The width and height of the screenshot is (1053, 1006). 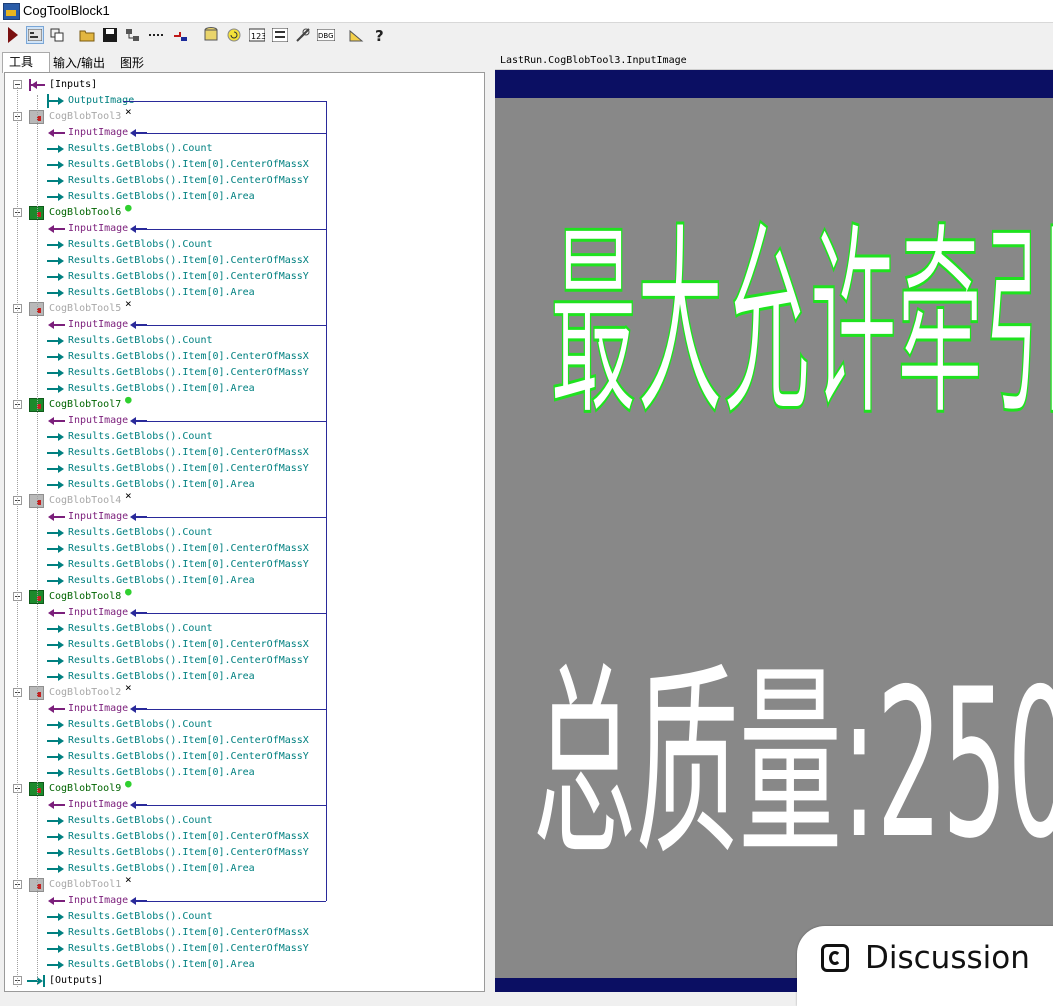 What do you see at coordinates (303, 35) in the screenshot?
I see `wrench-icon` at bounding box center [303, 35].